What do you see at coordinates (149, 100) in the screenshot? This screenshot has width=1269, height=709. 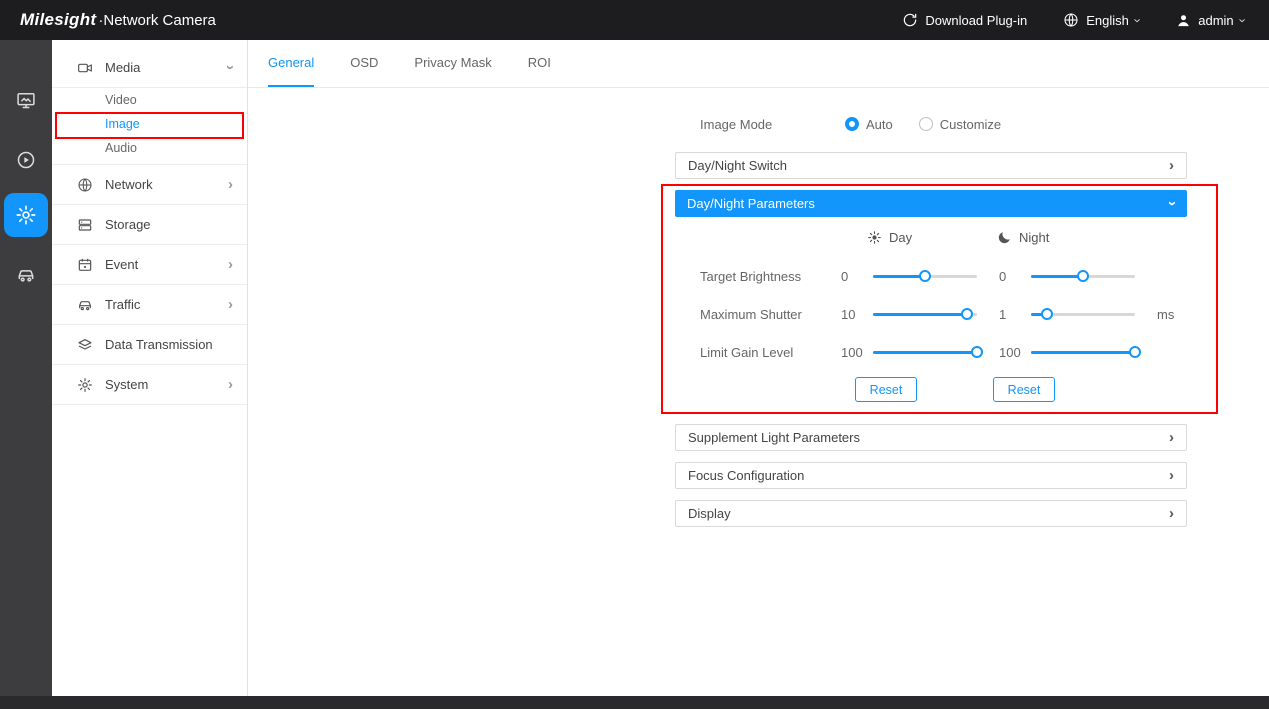 I see `sidebar-item-video: Video` at bounding box center [149, 100].